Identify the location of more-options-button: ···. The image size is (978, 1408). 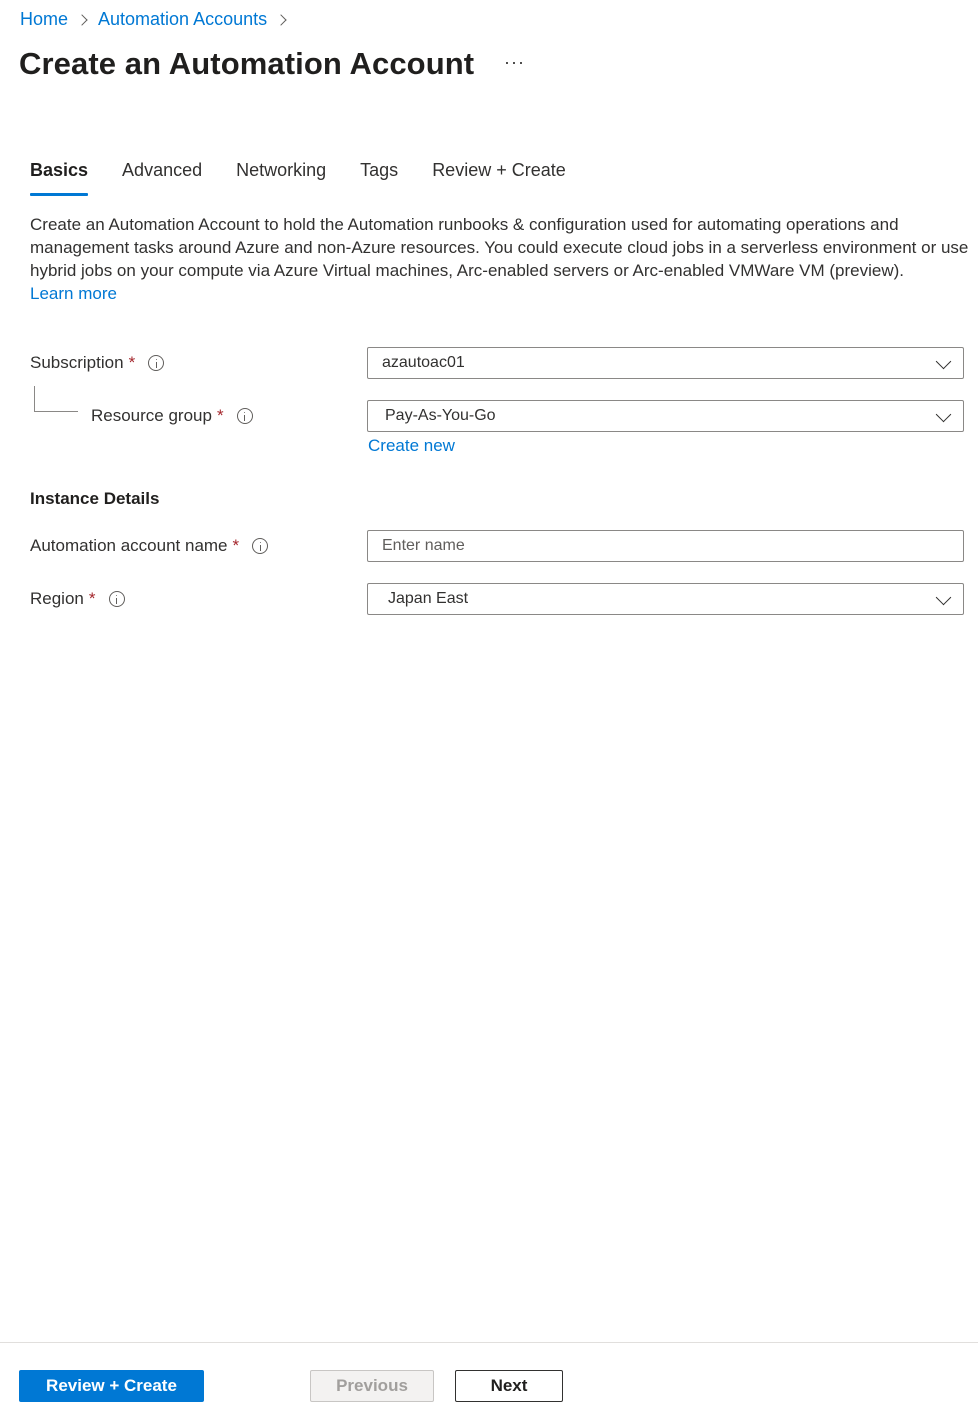
(514, 62).